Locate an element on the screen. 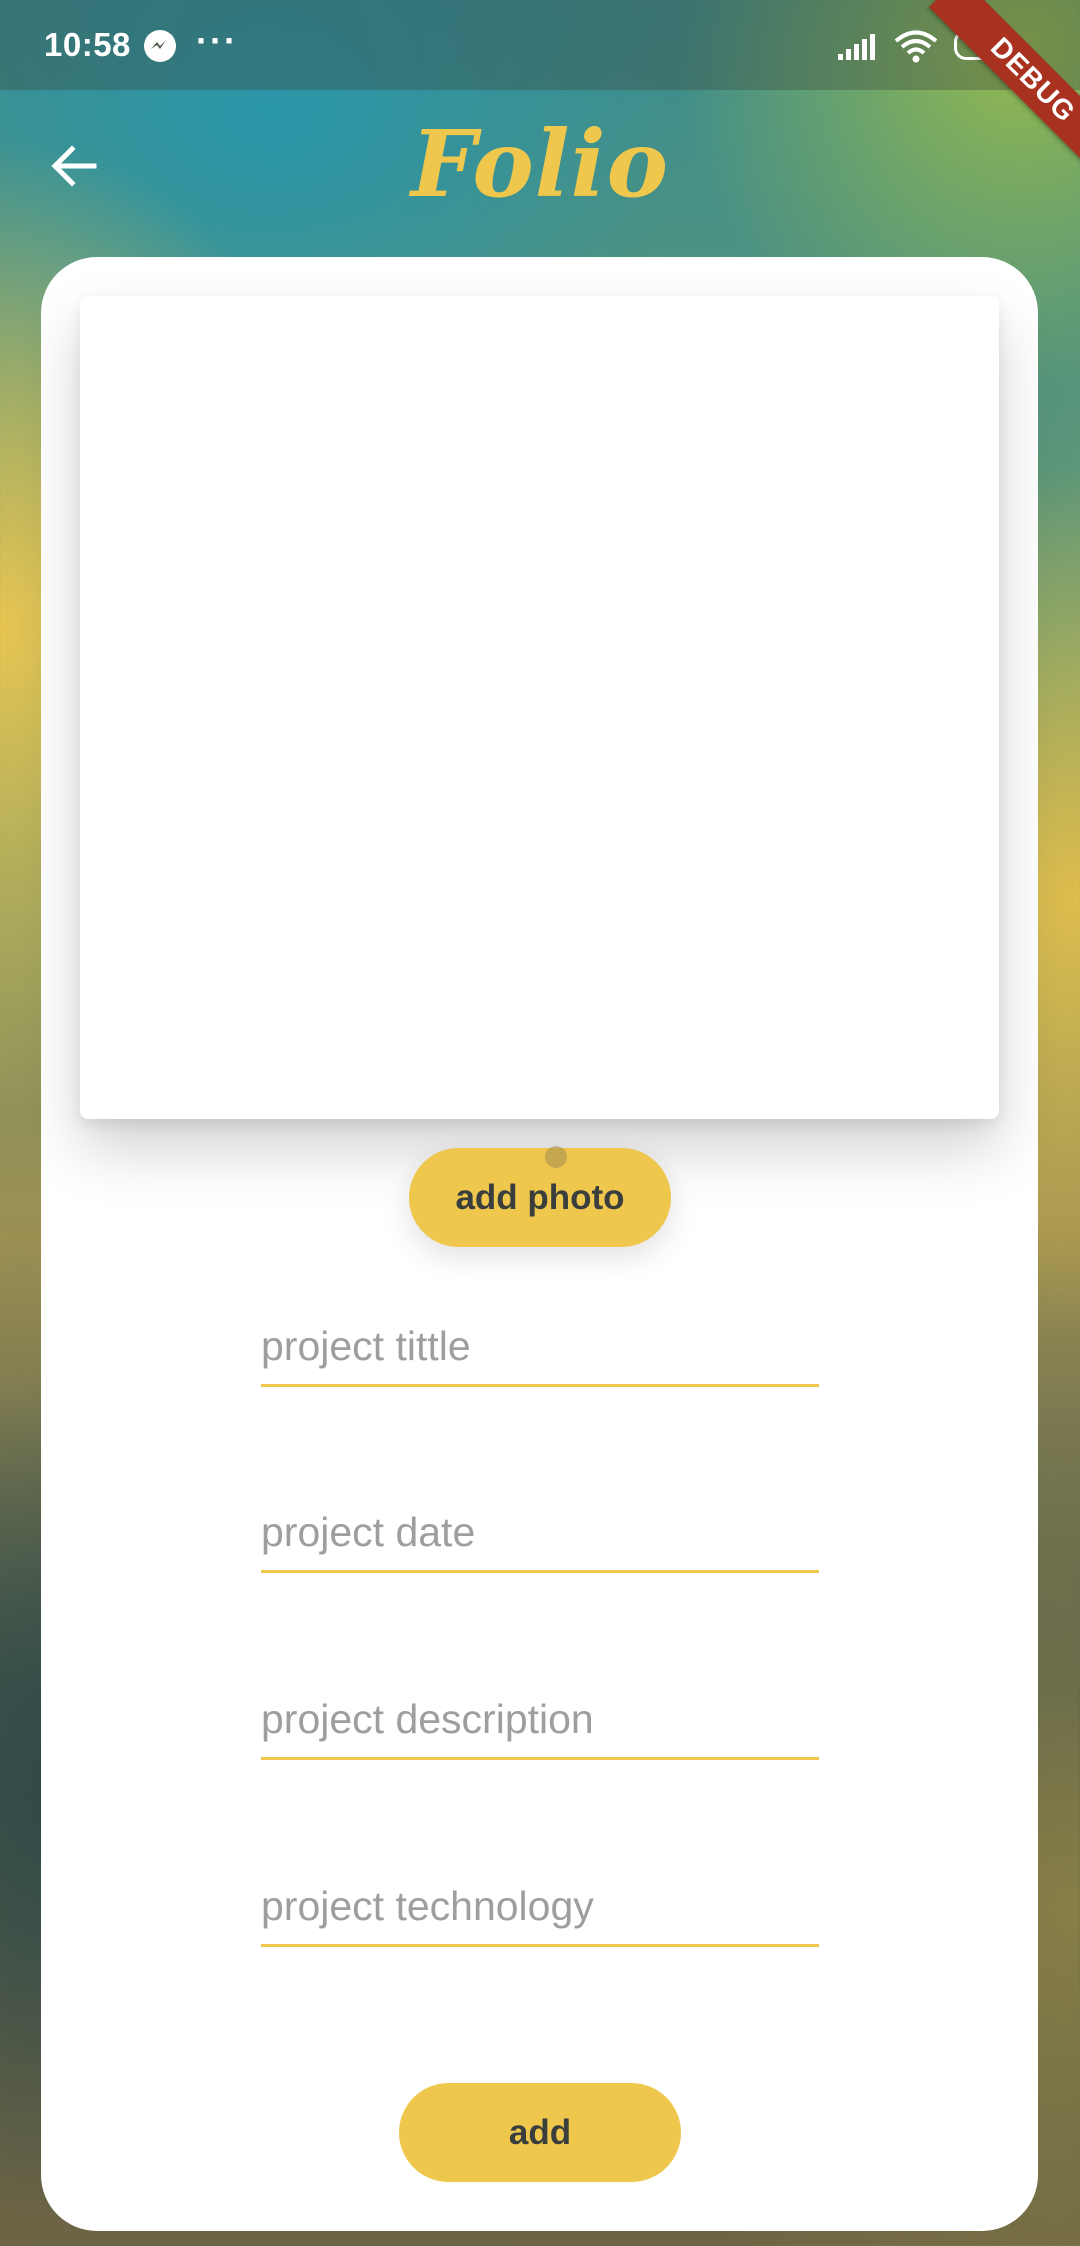 Image resolution: width=1080 pixels, height=2246 pixels. status-bar: 10:58 ··· 26 is located at coordinates (540, 45).